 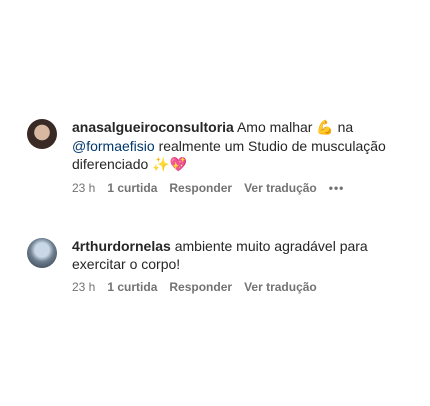 I want to click on sparkle-heart-emoji-icon: ✨💖, so click(x=170, y=165).